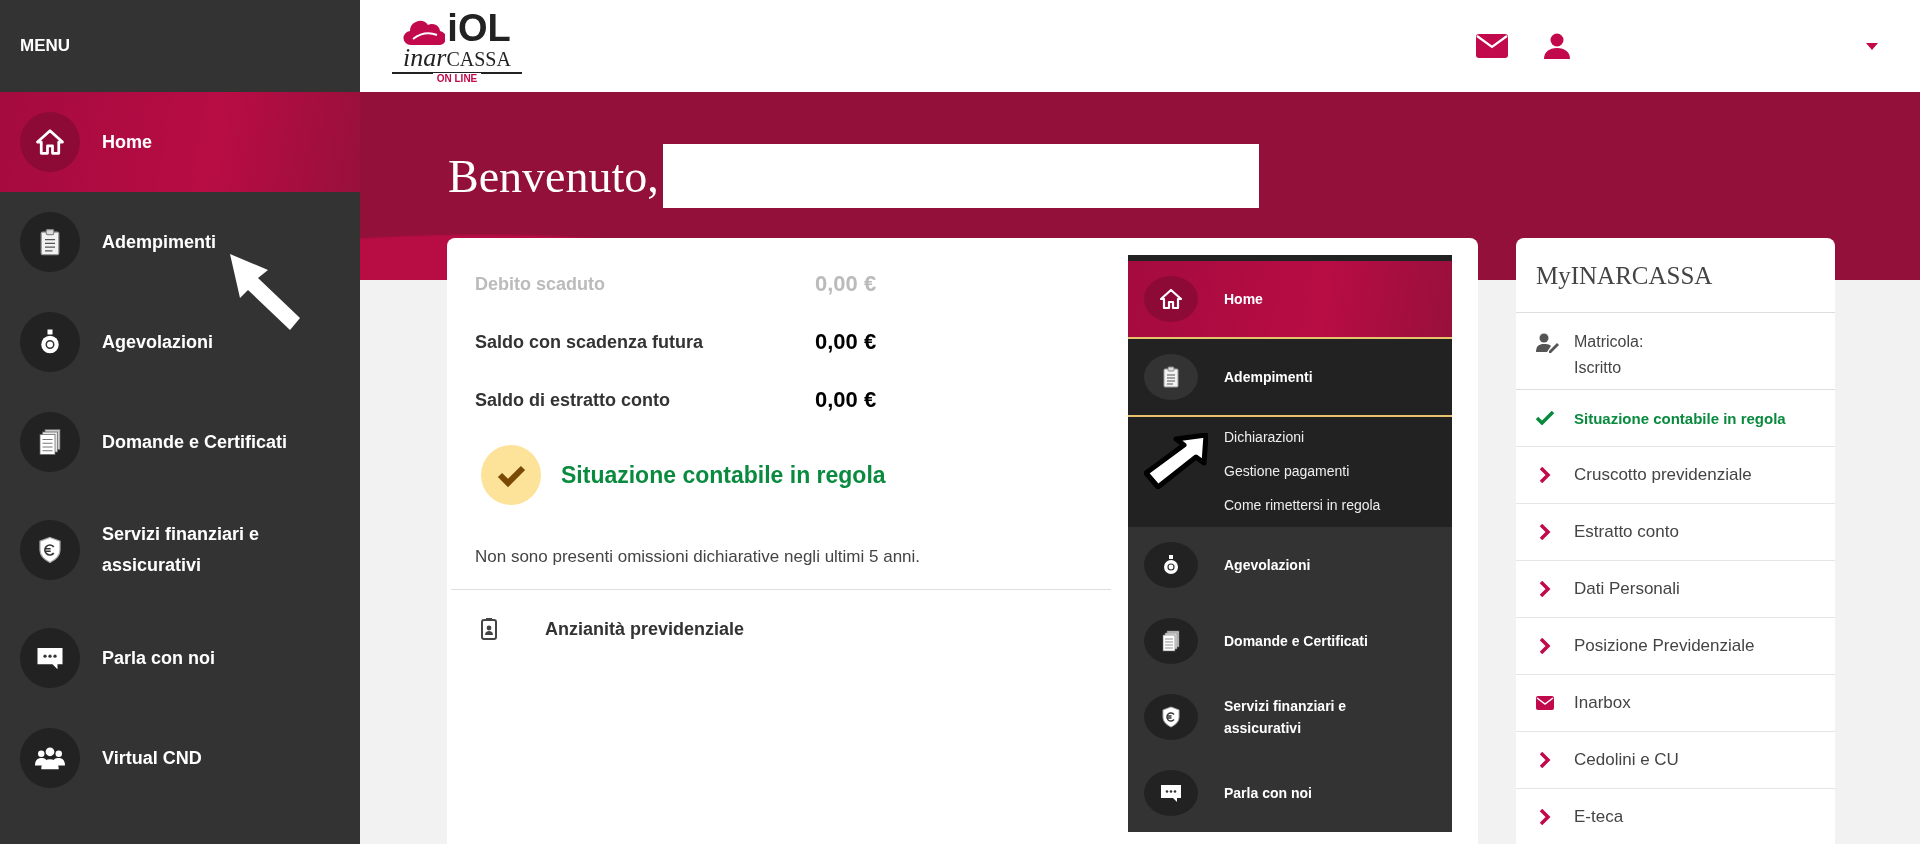 This screenshot has width=1920, height=844. What do you see at coordinates (1675, 646) in the screenshot?
I see `account-link: Posizione Previdenziale` at bounding box center [1675, 646].